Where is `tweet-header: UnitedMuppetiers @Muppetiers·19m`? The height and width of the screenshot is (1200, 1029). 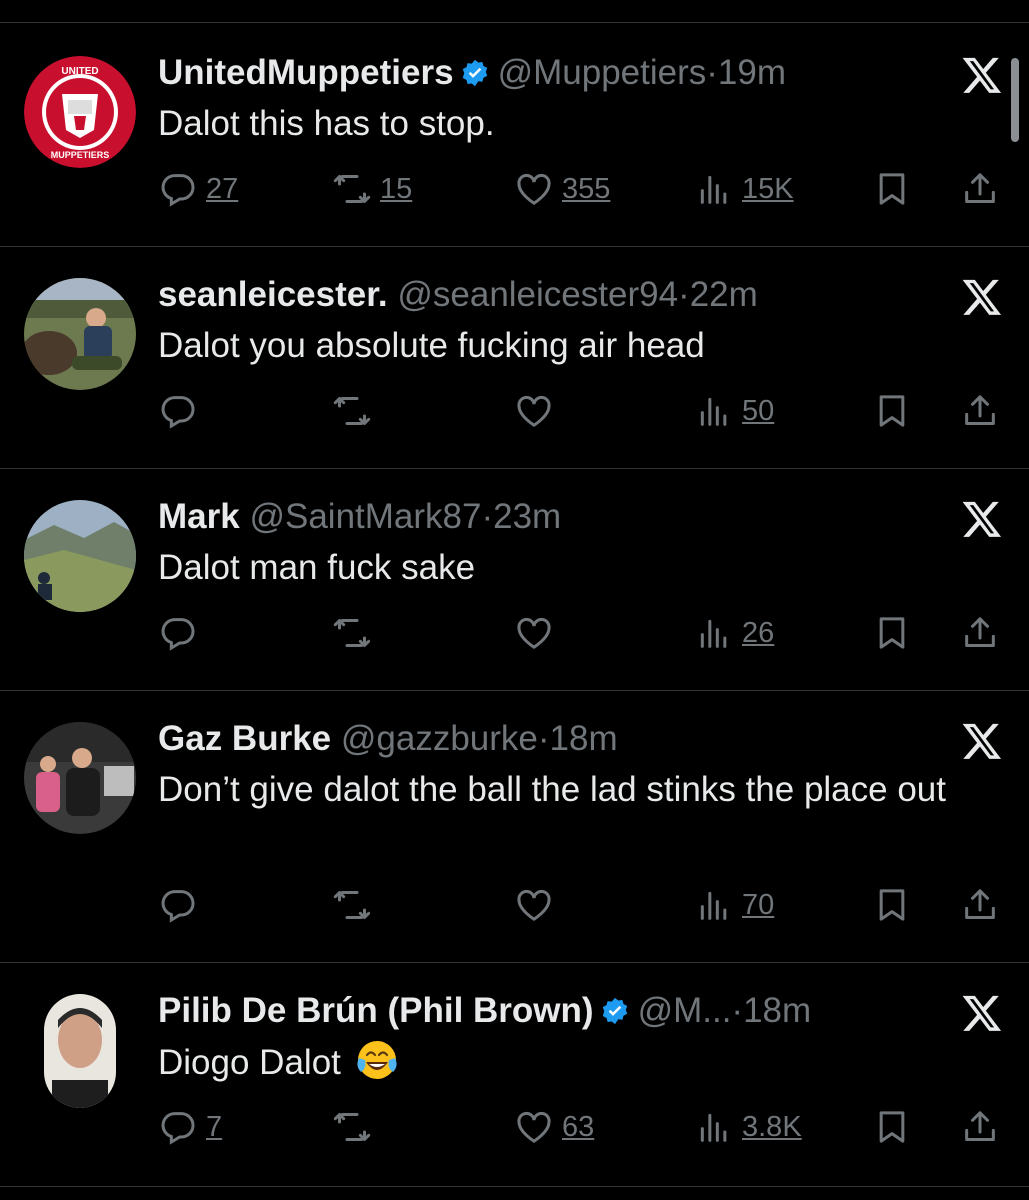
tweet-header: UnitedMuppetiers @Muppetiers·19m is located at coordinates (472, 73).